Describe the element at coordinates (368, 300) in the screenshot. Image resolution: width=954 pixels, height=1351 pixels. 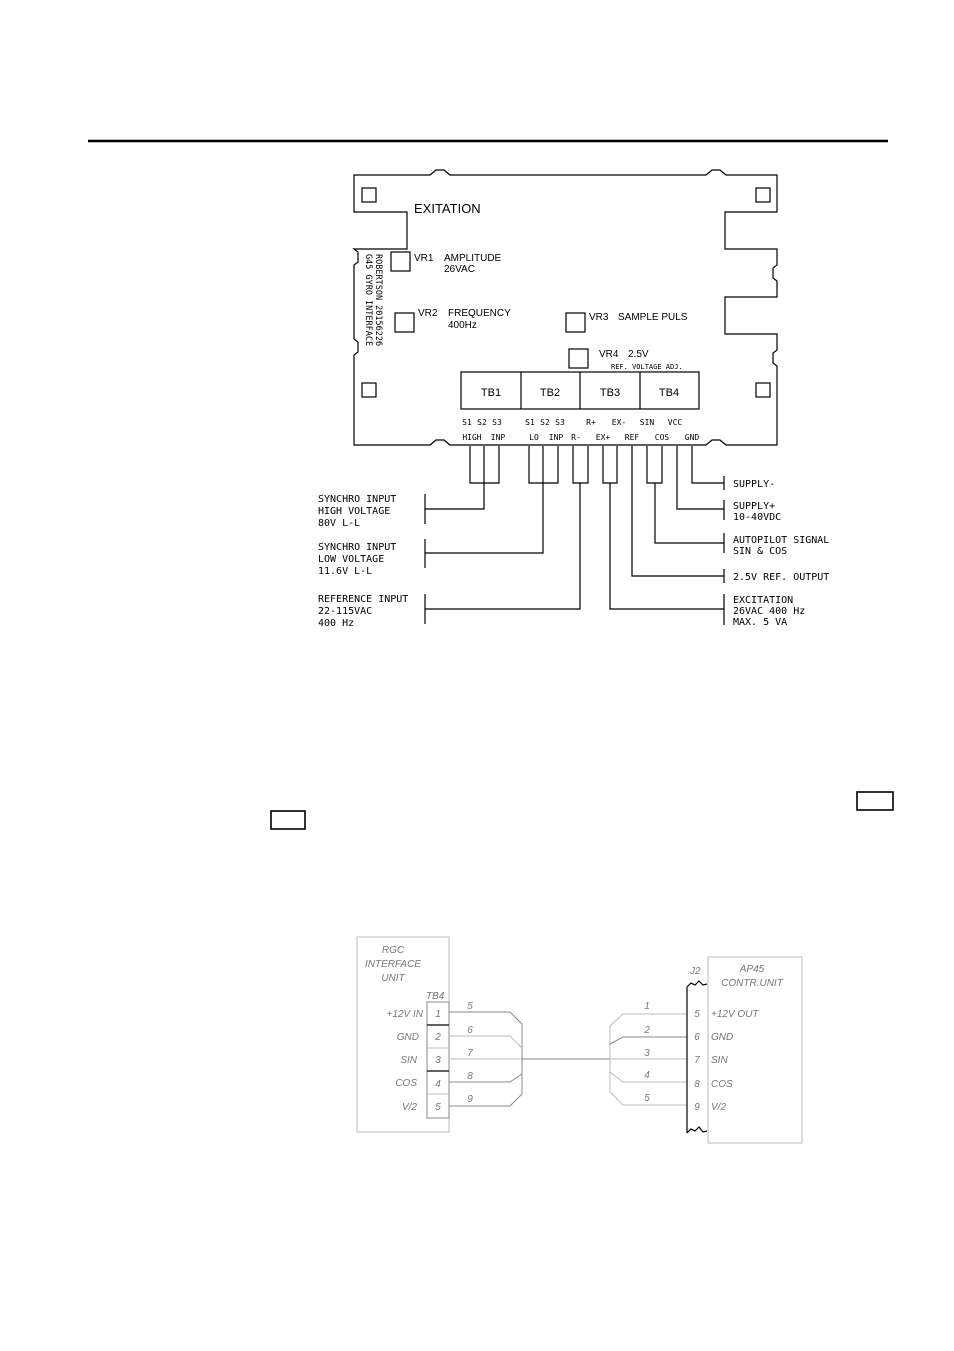
I see `board-model-text: G45 GYRO INTERFACE` at that location.